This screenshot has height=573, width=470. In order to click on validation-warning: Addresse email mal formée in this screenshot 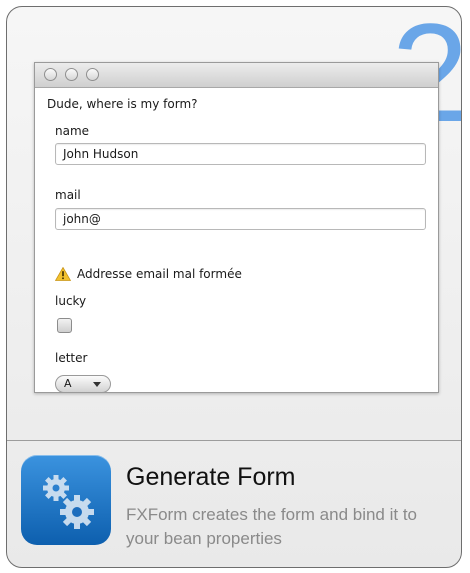, I will do `click(148, 274)`.